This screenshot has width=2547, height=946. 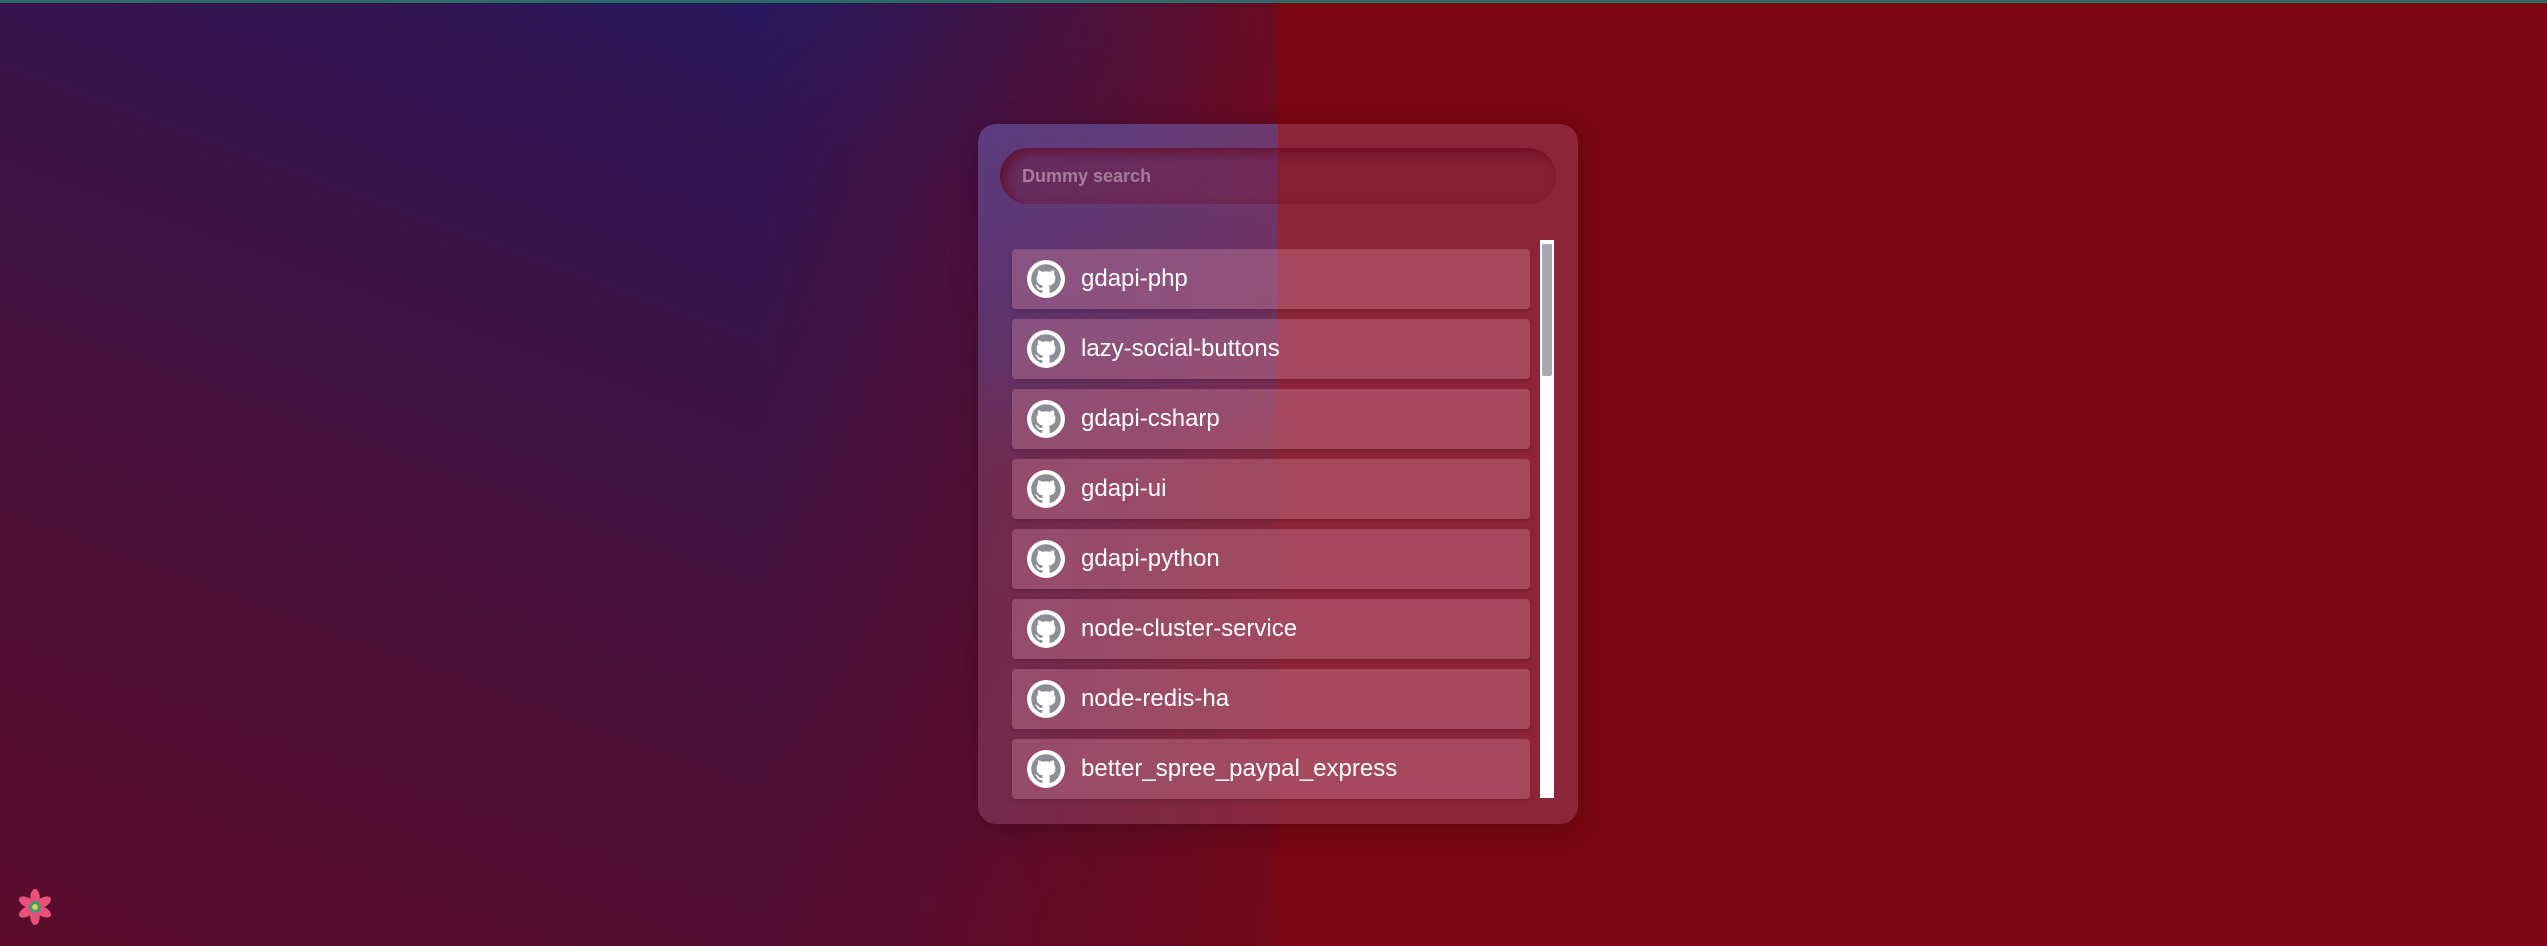 I want to click on flower-logo-icon, so click(x=35, y=907).